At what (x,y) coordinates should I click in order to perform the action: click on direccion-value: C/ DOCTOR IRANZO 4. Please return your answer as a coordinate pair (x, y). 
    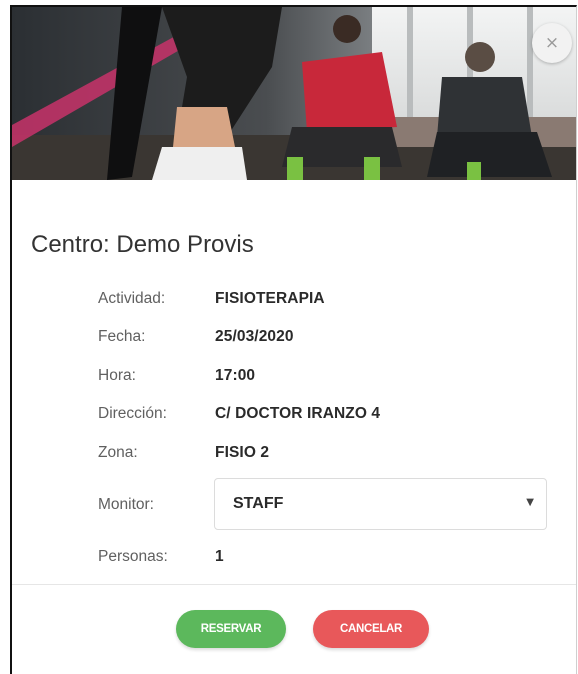
    Looking at the image, I should click on (298, 413).